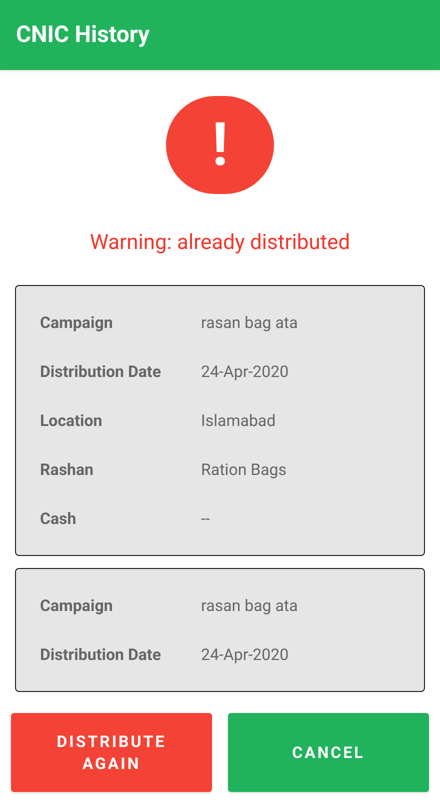 The image size is (440, 800). What do you see at coordinates (238, 421) in the screenshot?
I see `field-value: Islamabad` at bounding box center [238, 421].